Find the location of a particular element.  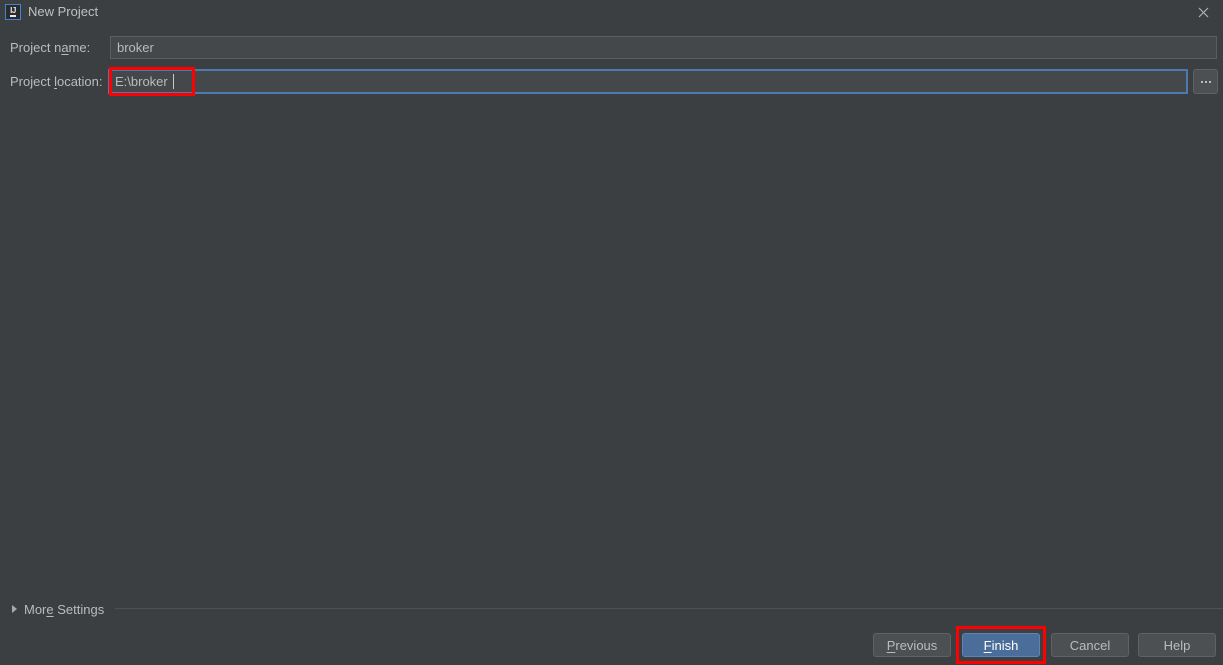

project-name-label-suffix: me: is located at coordinates (79, 47).